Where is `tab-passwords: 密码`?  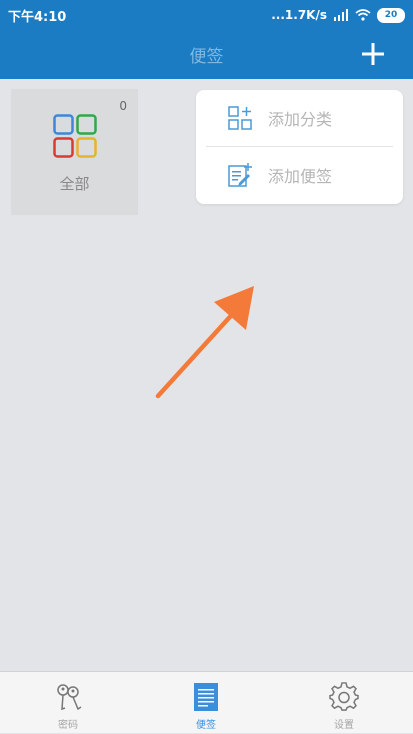 tab-passwords: 密码 is located at coordinates (68, 703).